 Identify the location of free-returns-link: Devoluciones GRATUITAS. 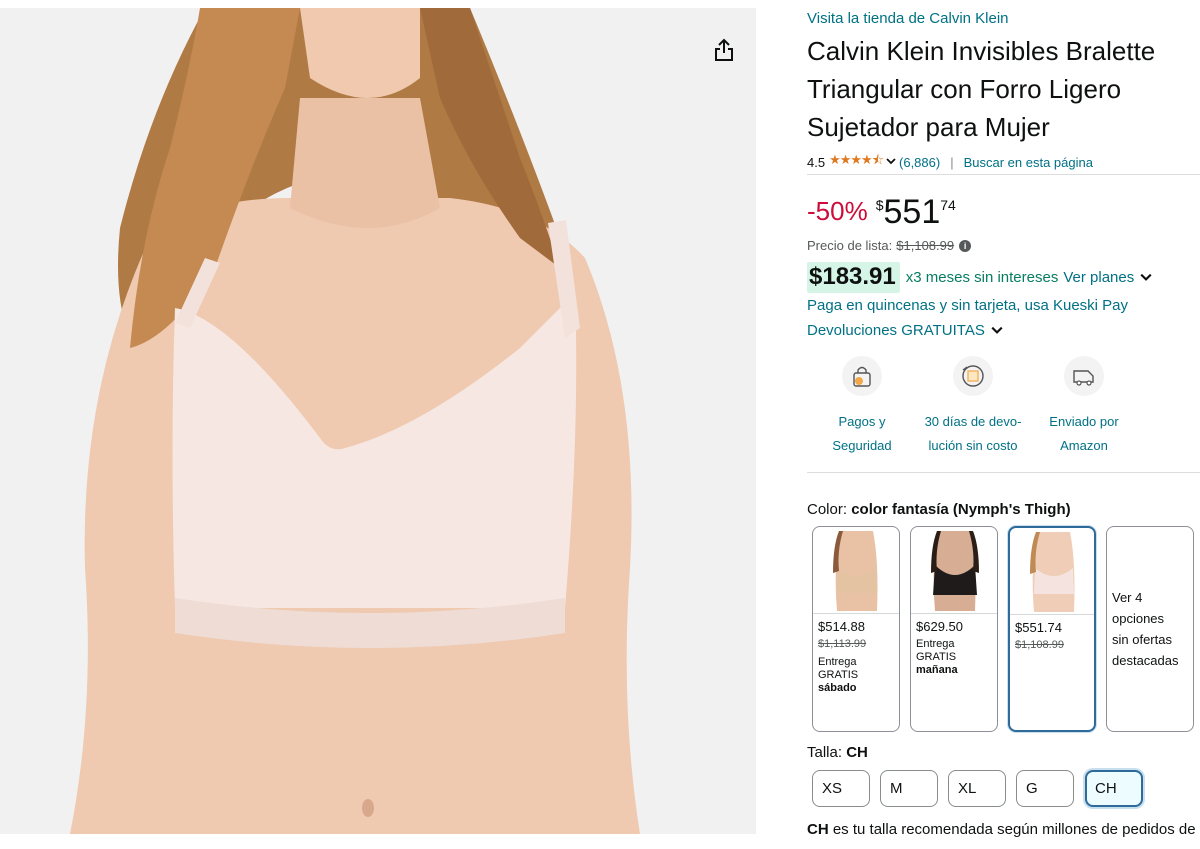
(906, 330).